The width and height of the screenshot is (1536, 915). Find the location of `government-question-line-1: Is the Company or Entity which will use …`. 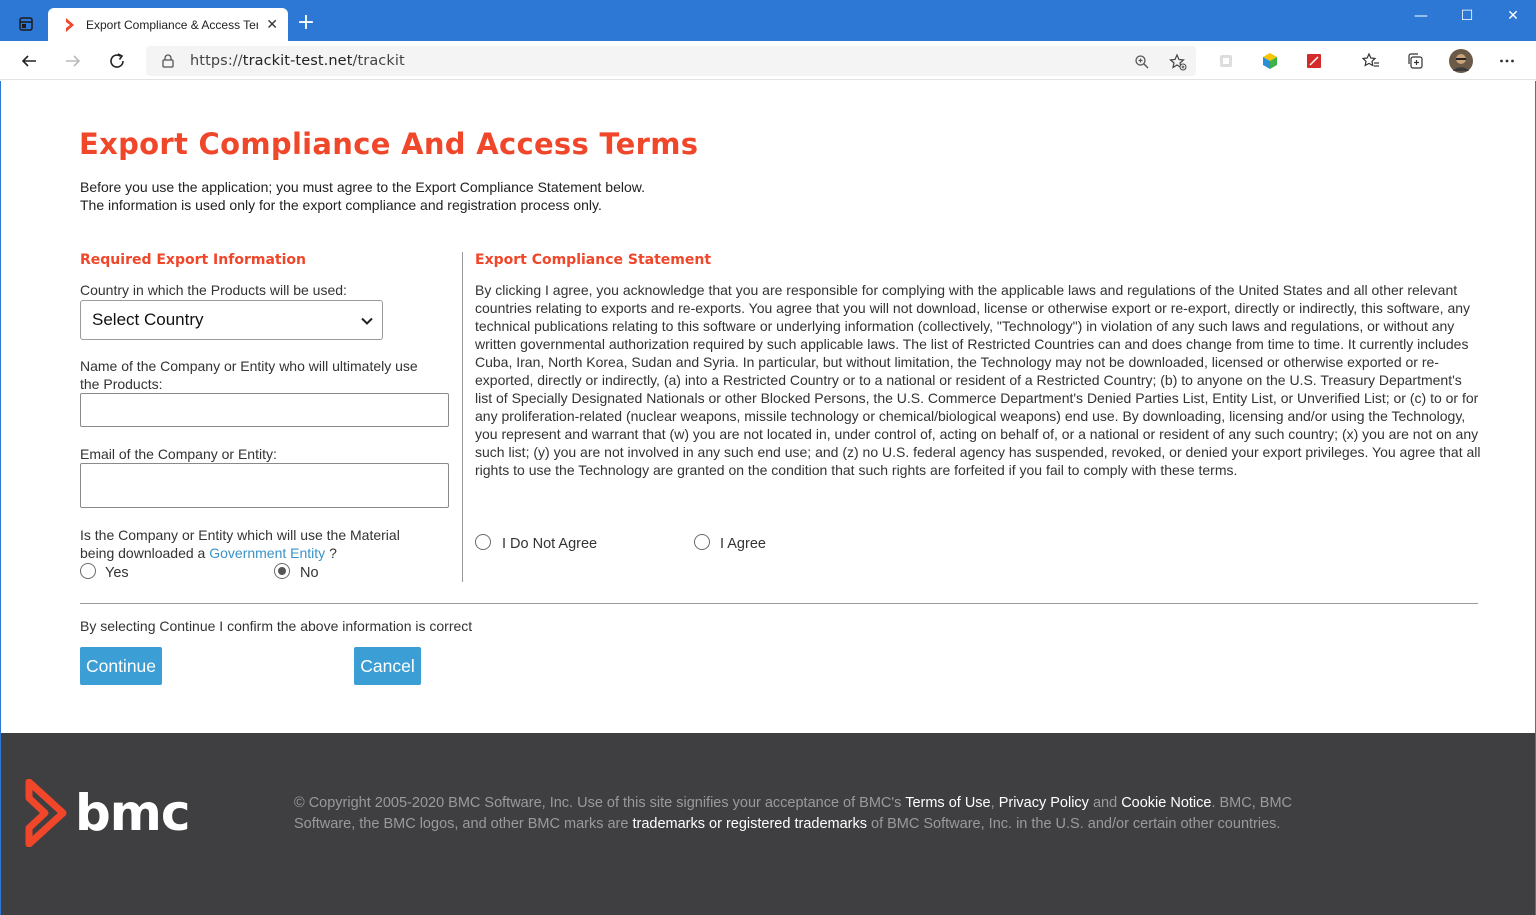

government-question-line-1: Is the Company or Entity which will use … is located at coordinates (240, 535).